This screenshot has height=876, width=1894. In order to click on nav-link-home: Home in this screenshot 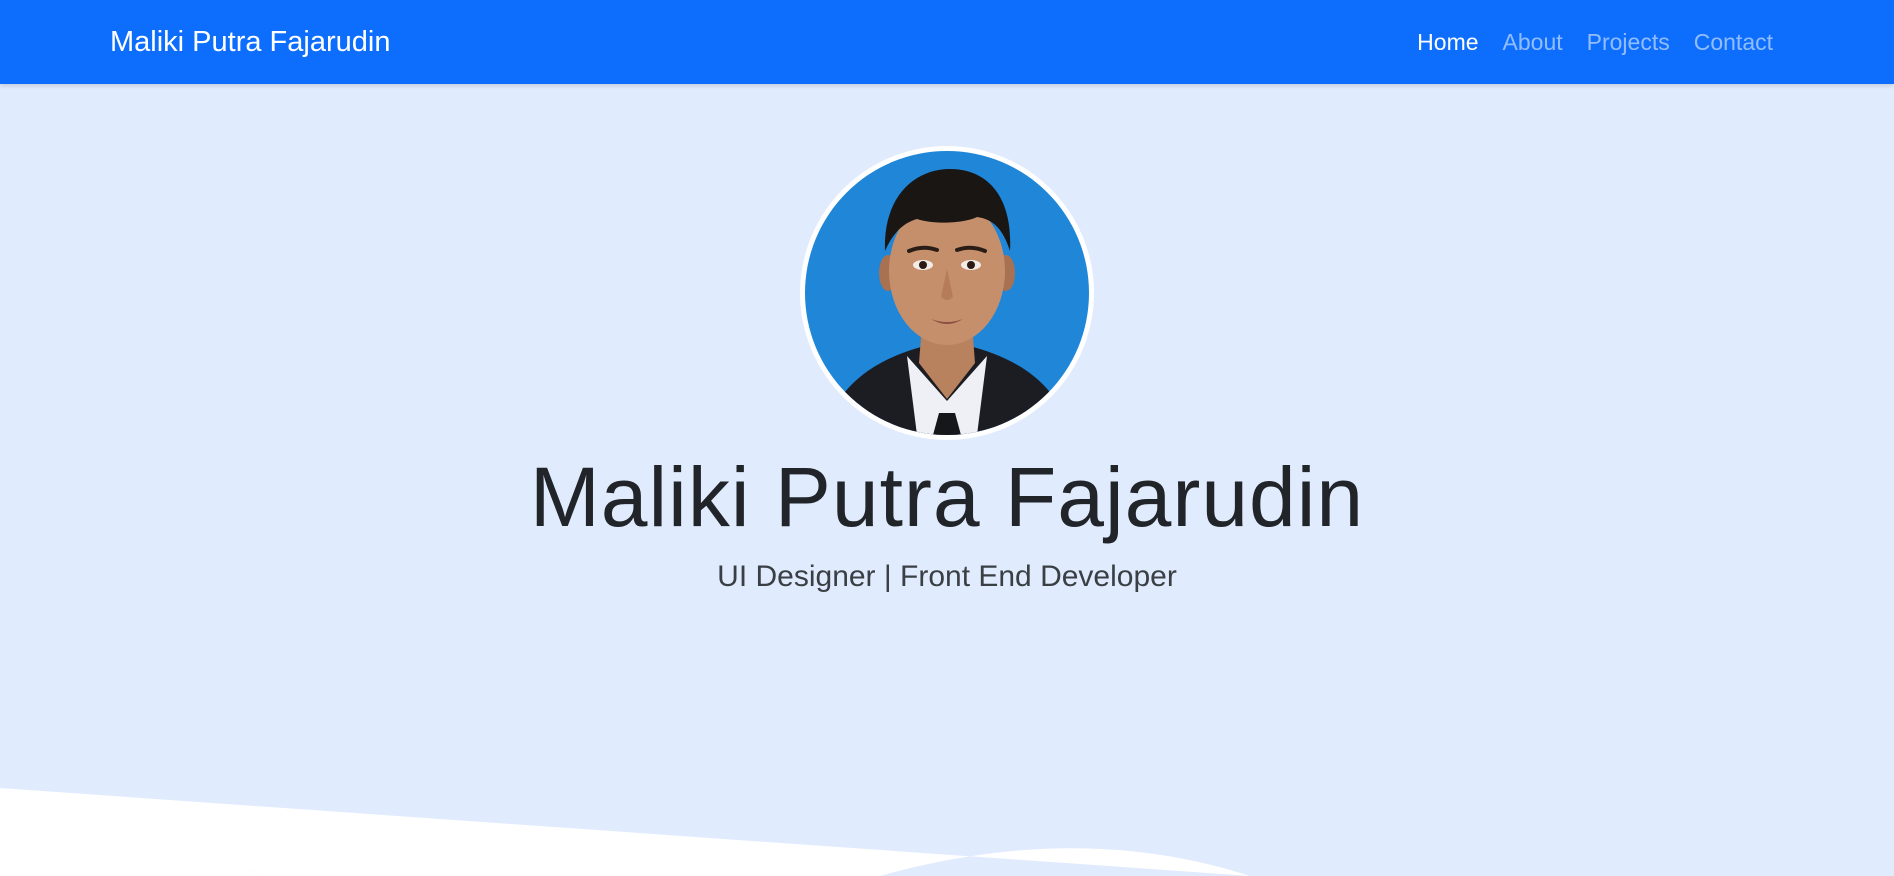, I will do `click(1447, 42)`.